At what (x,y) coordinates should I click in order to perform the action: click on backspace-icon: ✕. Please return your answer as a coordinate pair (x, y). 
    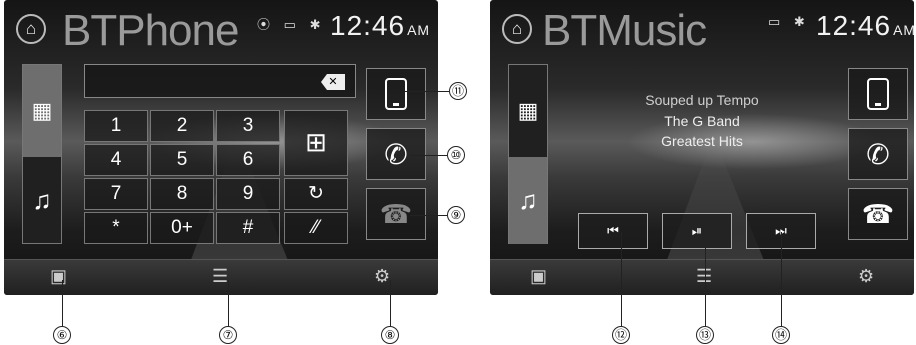
    Looking at the image, I should click on (333, 82).